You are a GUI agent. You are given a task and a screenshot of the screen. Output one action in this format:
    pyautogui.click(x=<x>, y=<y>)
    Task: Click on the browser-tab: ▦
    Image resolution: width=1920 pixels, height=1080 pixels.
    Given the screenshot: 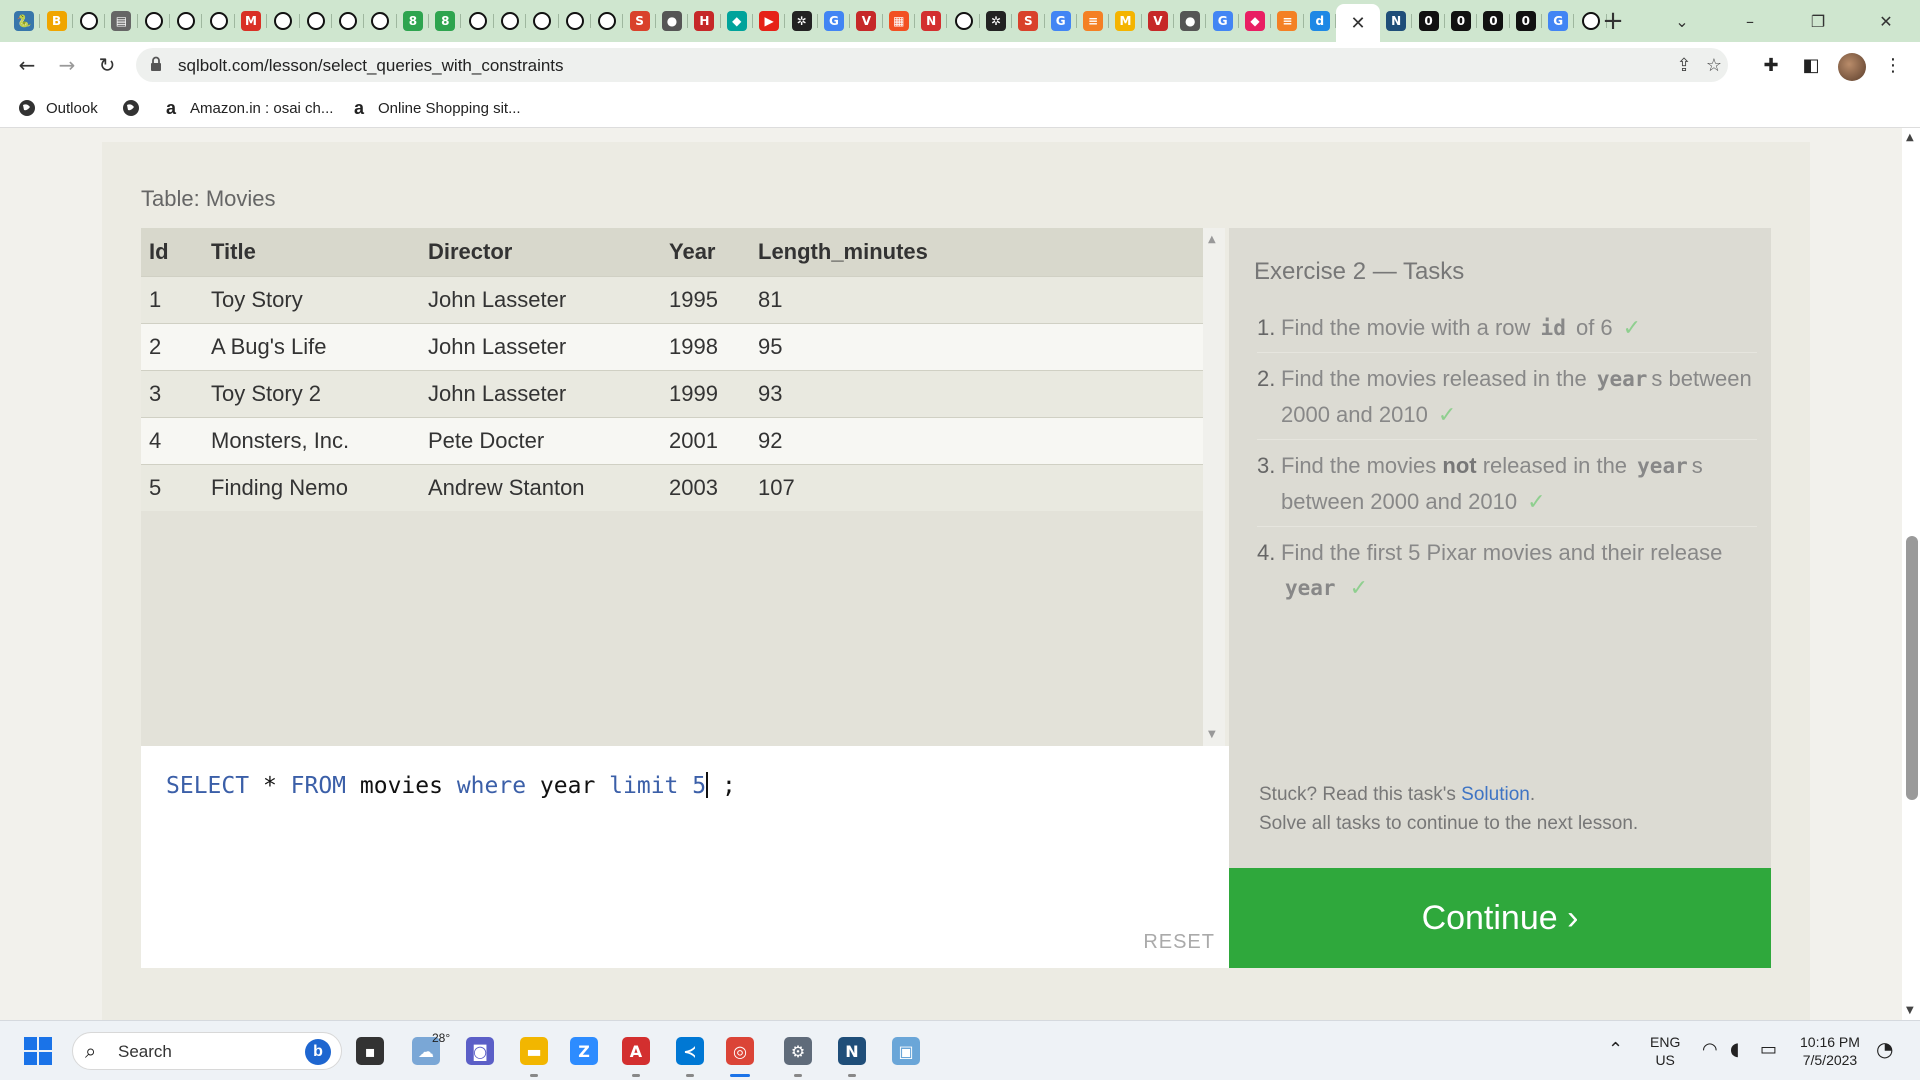 What is the action you would take?
    pyautogui.click(x=899, y=21)
    